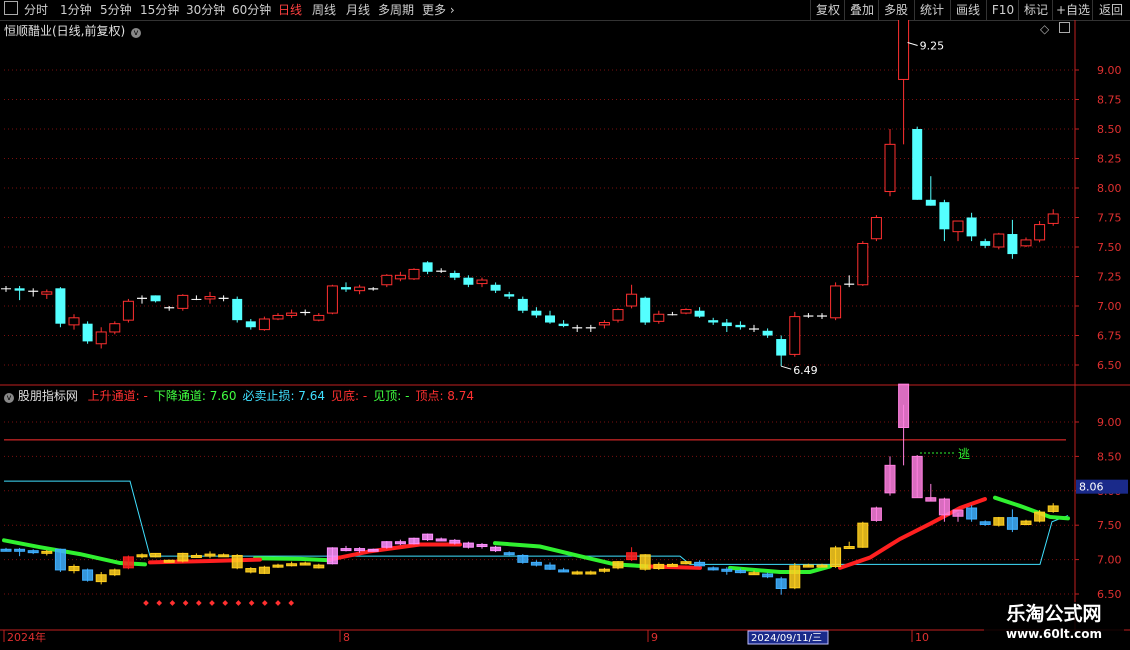 This screenshot has height=650, width=1130. What do you see at coordinates (159, 10) in the screenshot?
I see `period-15min: 15分钟` at bounding box center [159, 10].